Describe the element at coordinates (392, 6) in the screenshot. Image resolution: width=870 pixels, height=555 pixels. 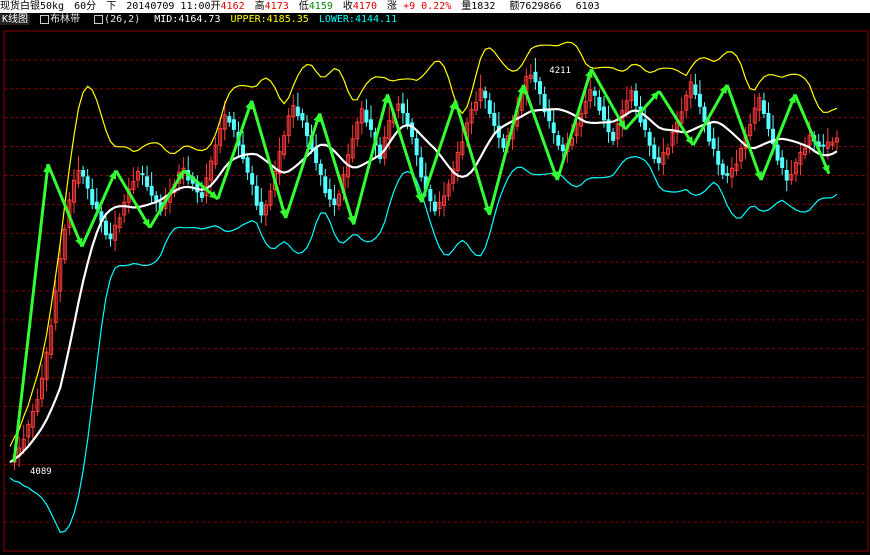
I see `change-label: 涨` at that location.